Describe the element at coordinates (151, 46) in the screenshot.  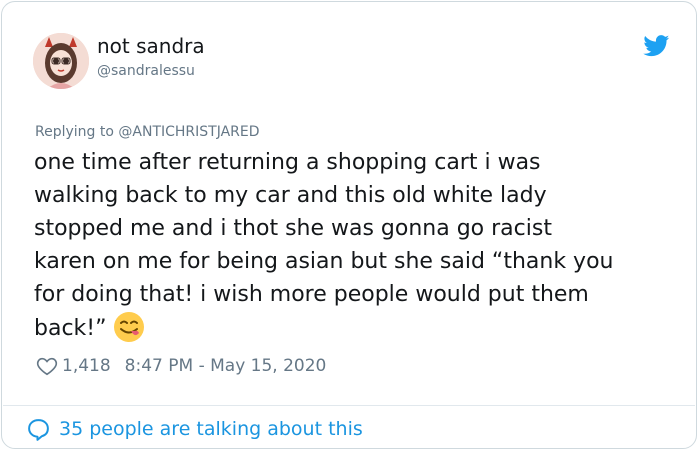
I see `author-name: not sandra` at that location.